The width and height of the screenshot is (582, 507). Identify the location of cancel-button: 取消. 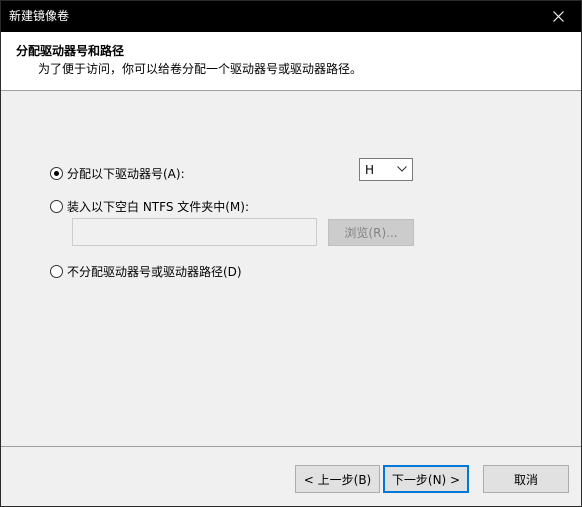
(526, 479).